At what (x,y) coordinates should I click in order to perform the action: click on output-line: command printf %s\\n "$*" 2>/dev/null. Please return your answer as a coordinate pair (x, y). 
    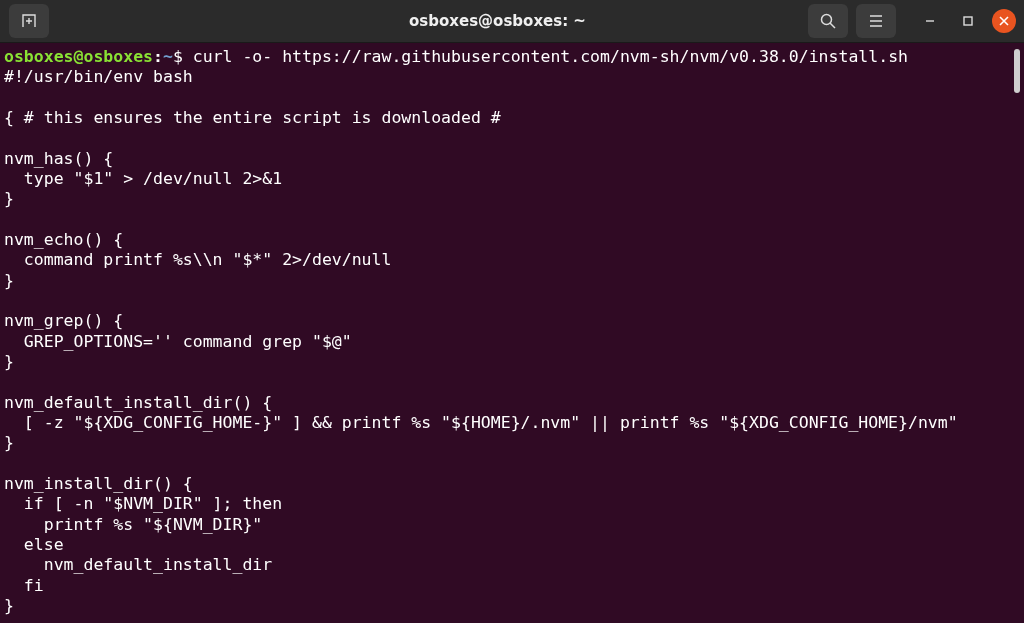
    Looking at the image, I should click on (207, 260).